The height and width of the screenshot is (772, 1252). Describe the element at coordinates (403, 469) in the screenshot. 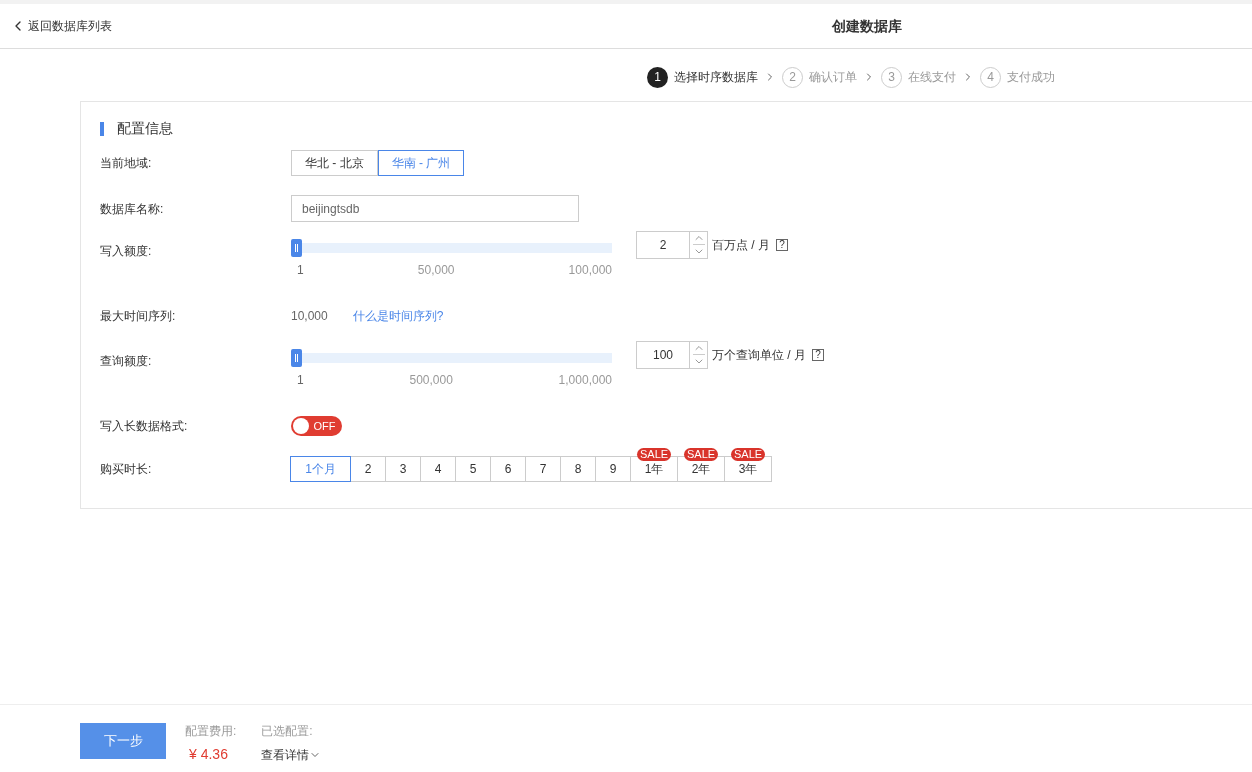

I see `duration-option: 3` at that location.